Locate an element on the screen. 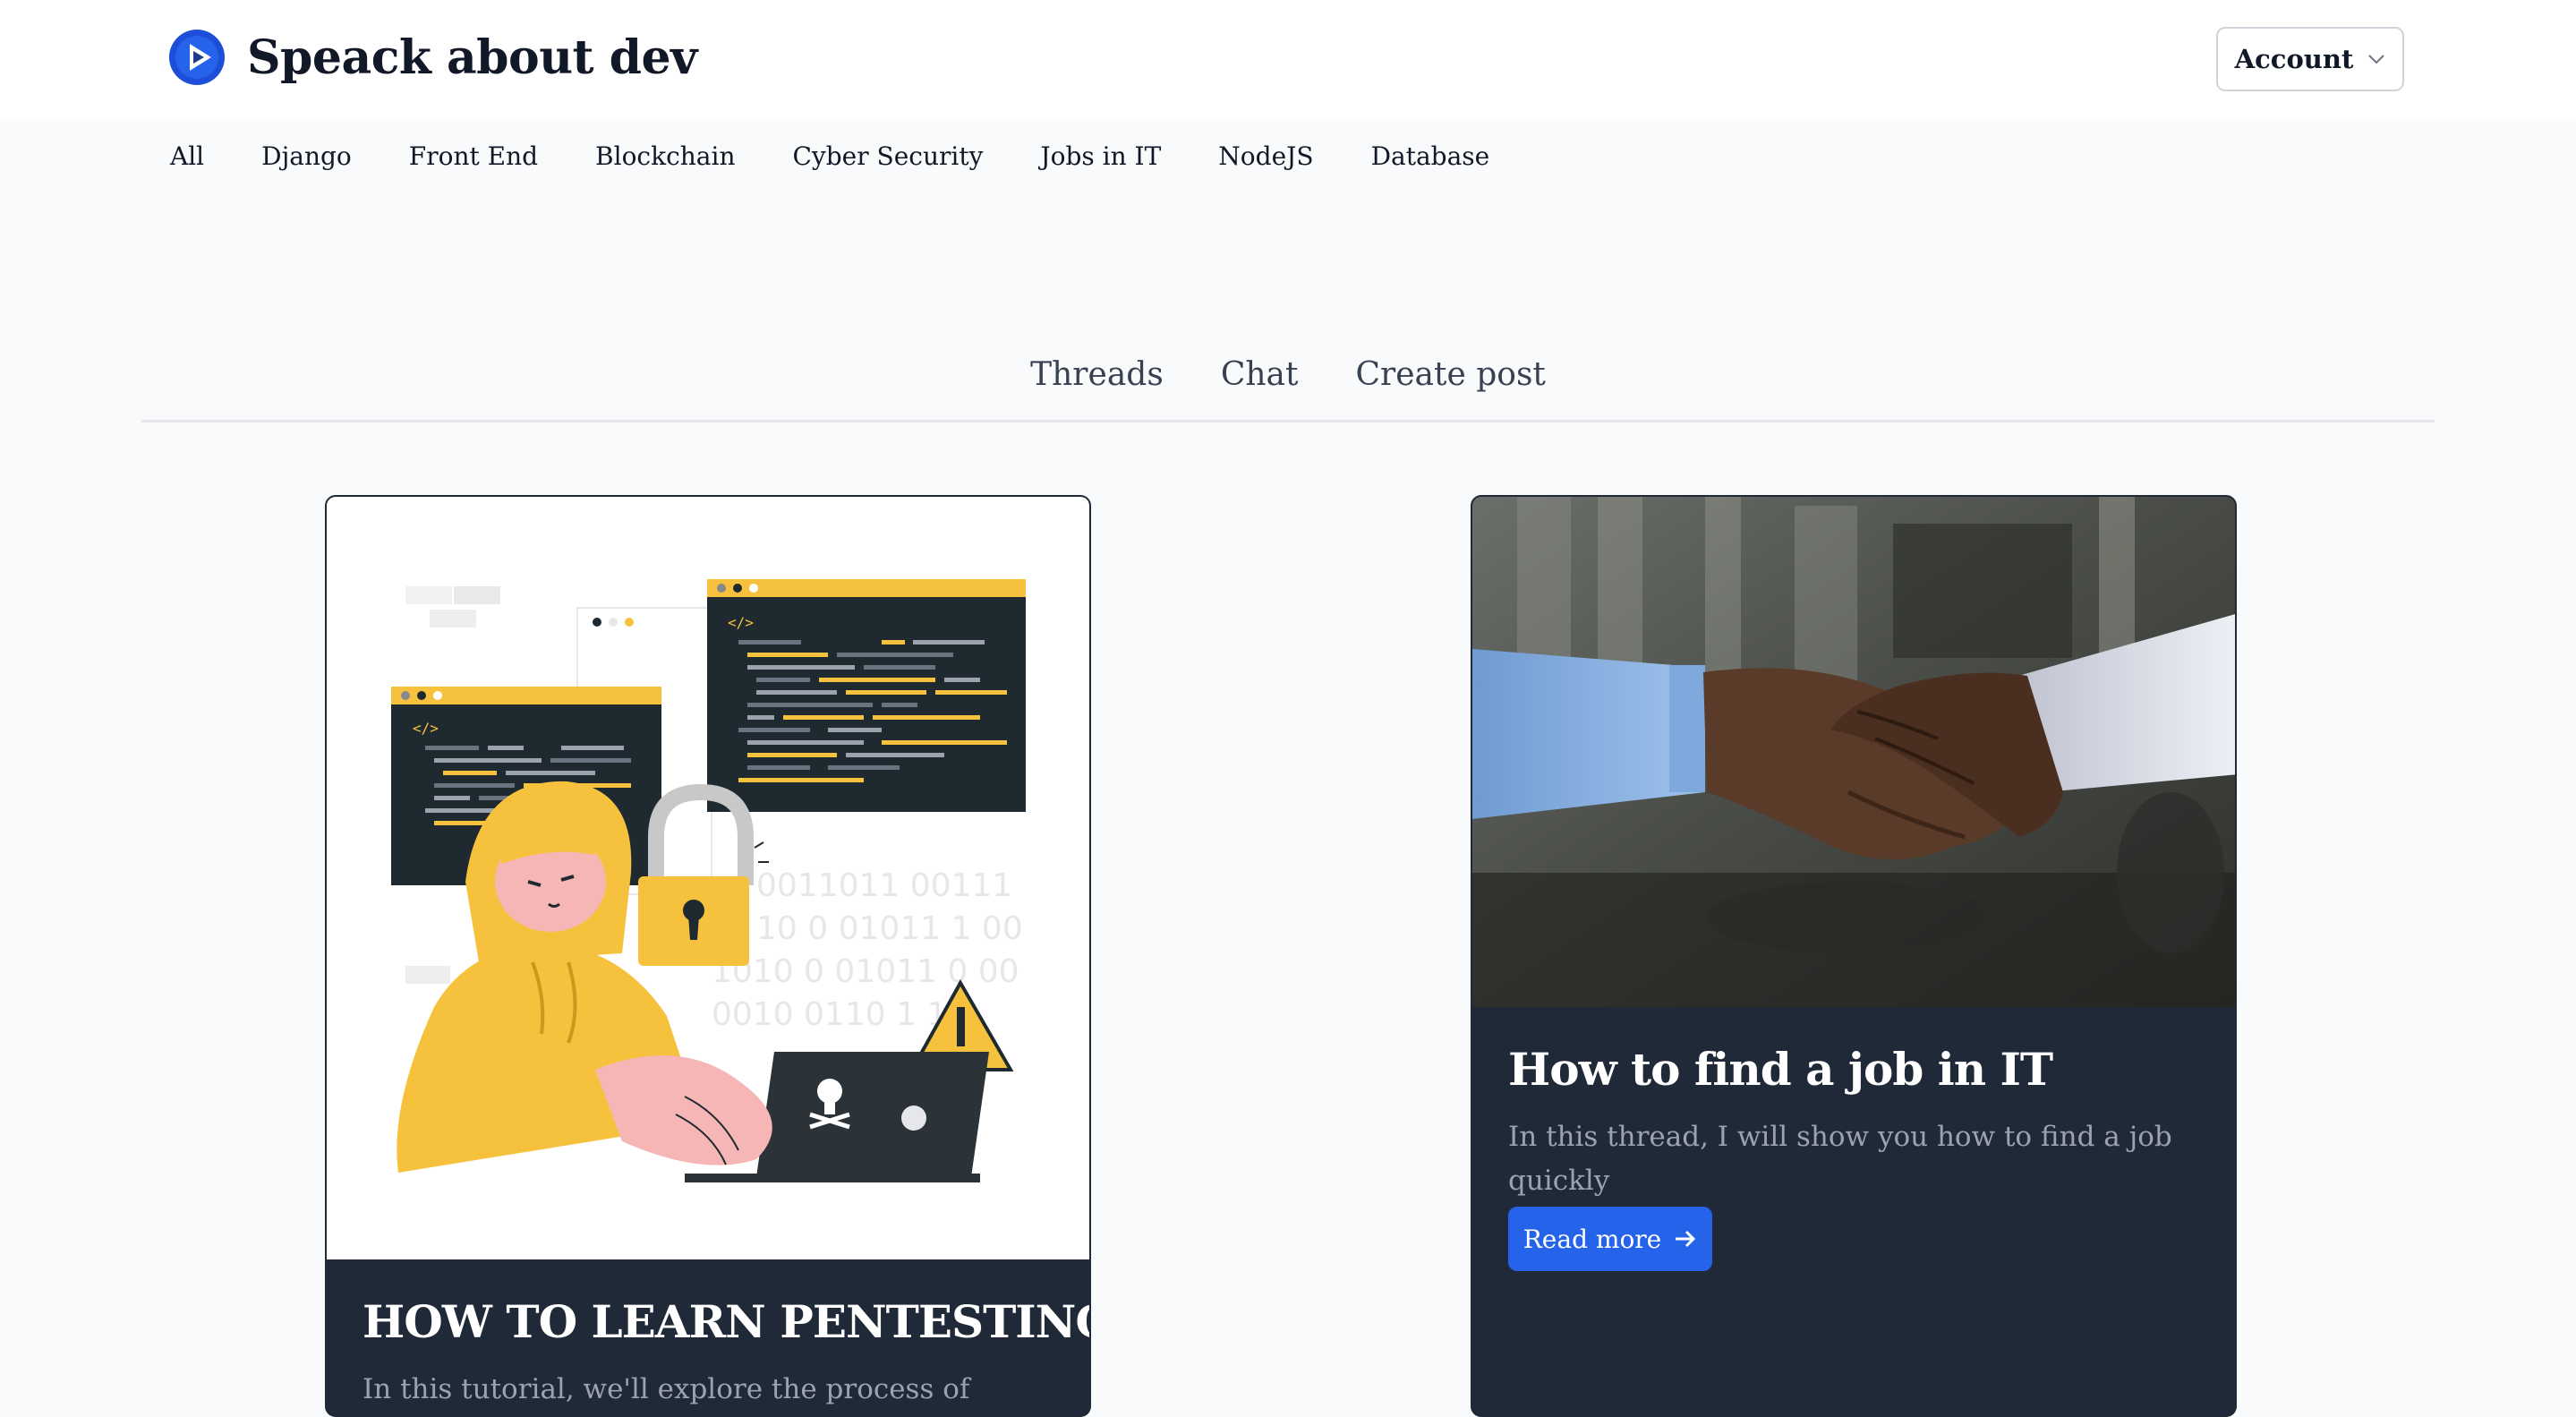 The image size is (2576, 1417). svg-text: 1010 0 01011 0 00 is located at coordinates (865, 971).